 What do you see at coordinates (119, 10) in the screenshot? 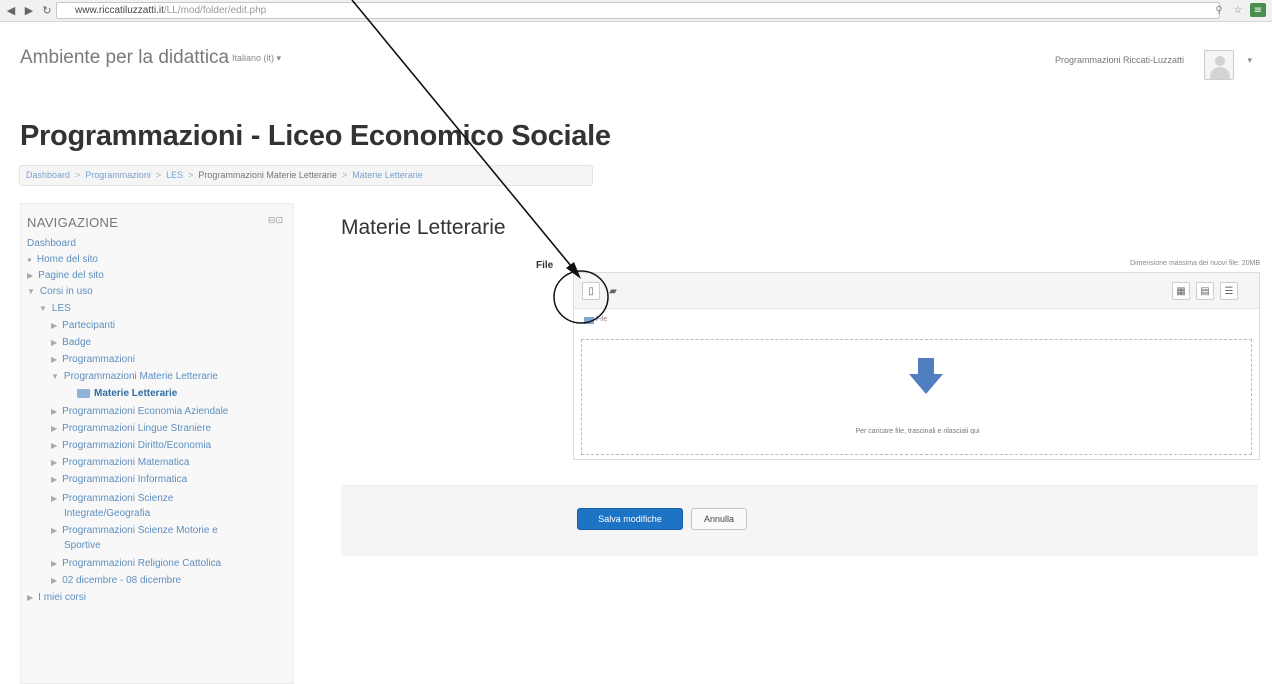
I see `url-host: www.riccatiluzzatti.it` at bounding box center [119, 10].